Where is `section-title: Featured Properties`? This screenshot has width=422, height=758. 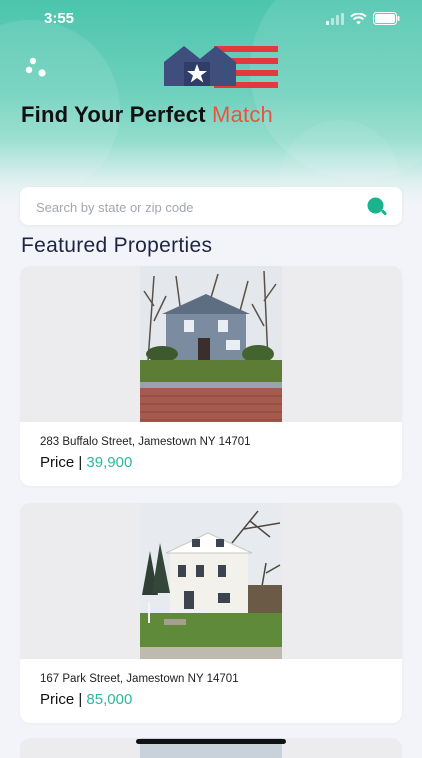
section-title: Featured Properties is located at coordinates (117, 245).